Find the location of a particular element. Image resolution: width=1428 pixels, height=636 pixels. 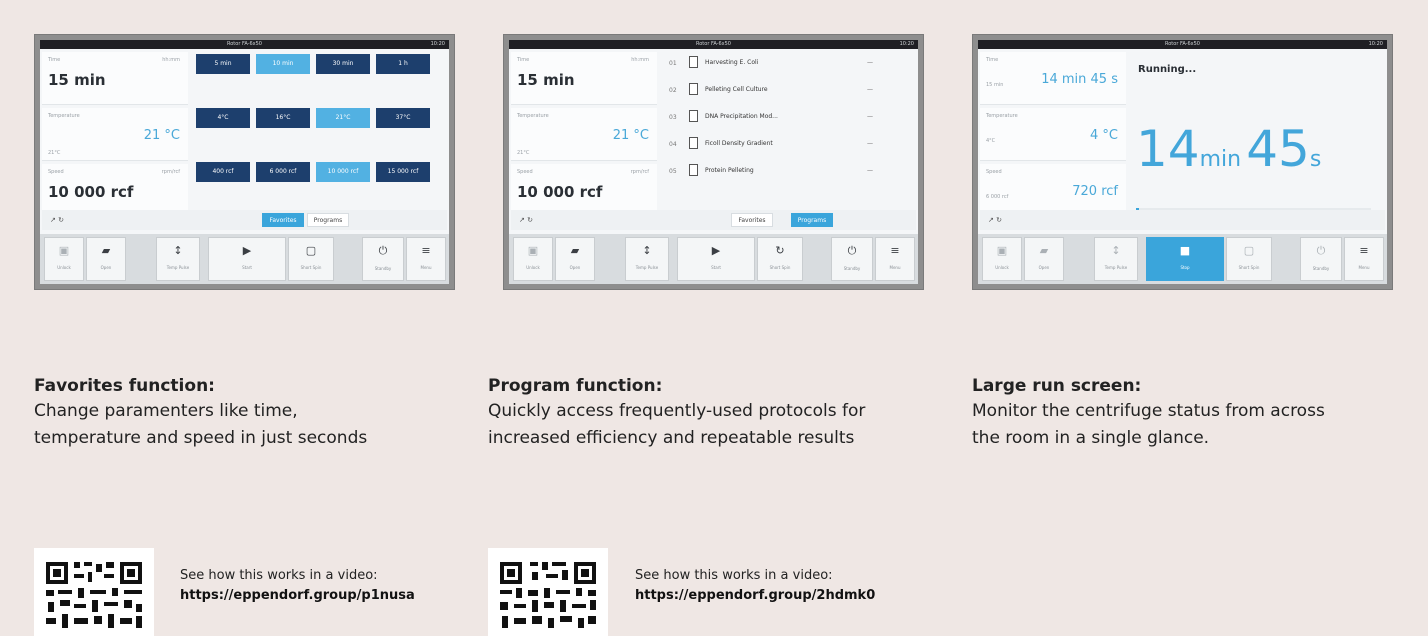

time-value: 14 min 45 s is located at coordinates (1079, 79).